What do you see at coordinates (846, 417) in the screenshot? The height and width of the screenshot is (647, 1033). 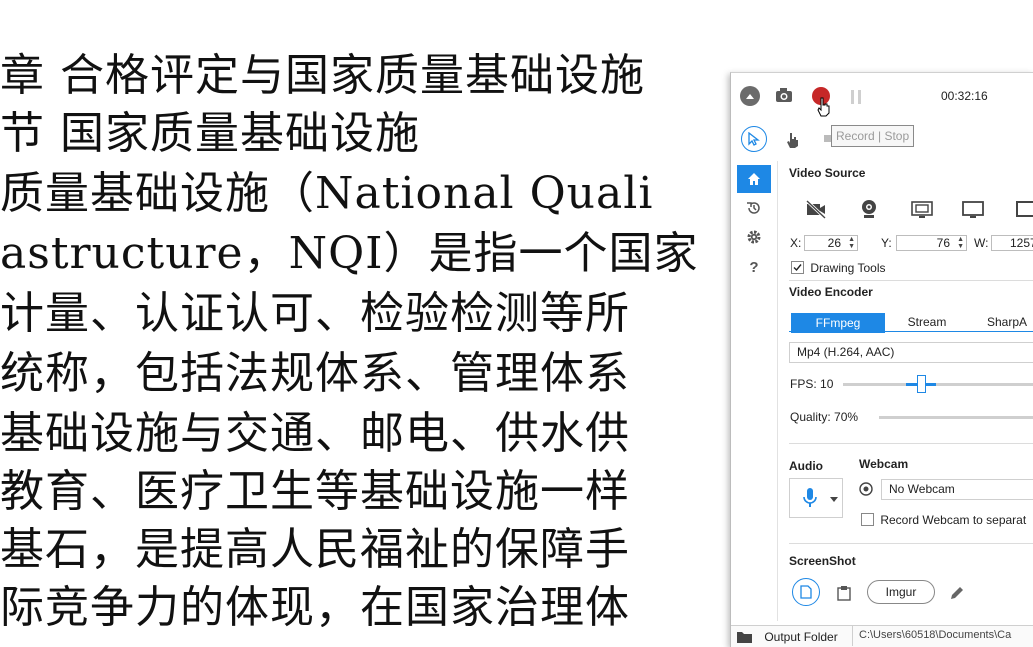 I see `quality-value: 70%` at bounding box center [846, 417].